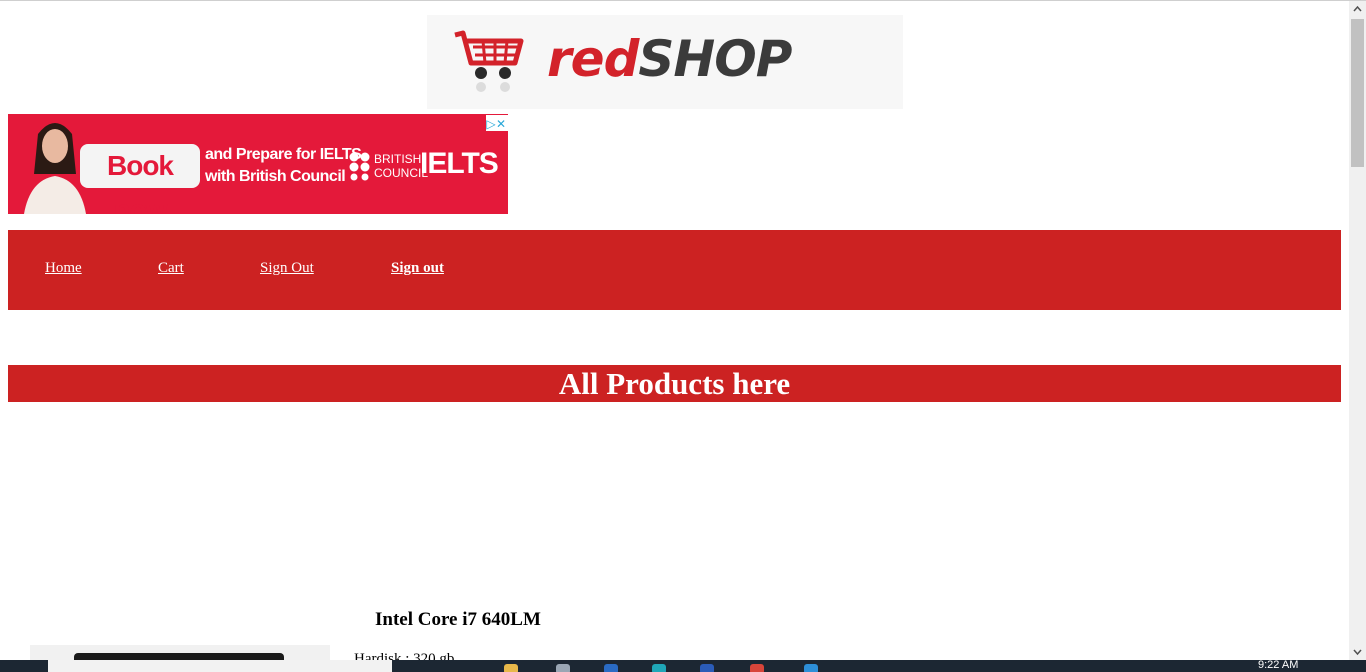 The height and width of the screenshot is (672, 1366). What do you see at coordinates (1357, 93) in the screenshot?
I see `scroll-thumb` at bounding box center [1357, 93].